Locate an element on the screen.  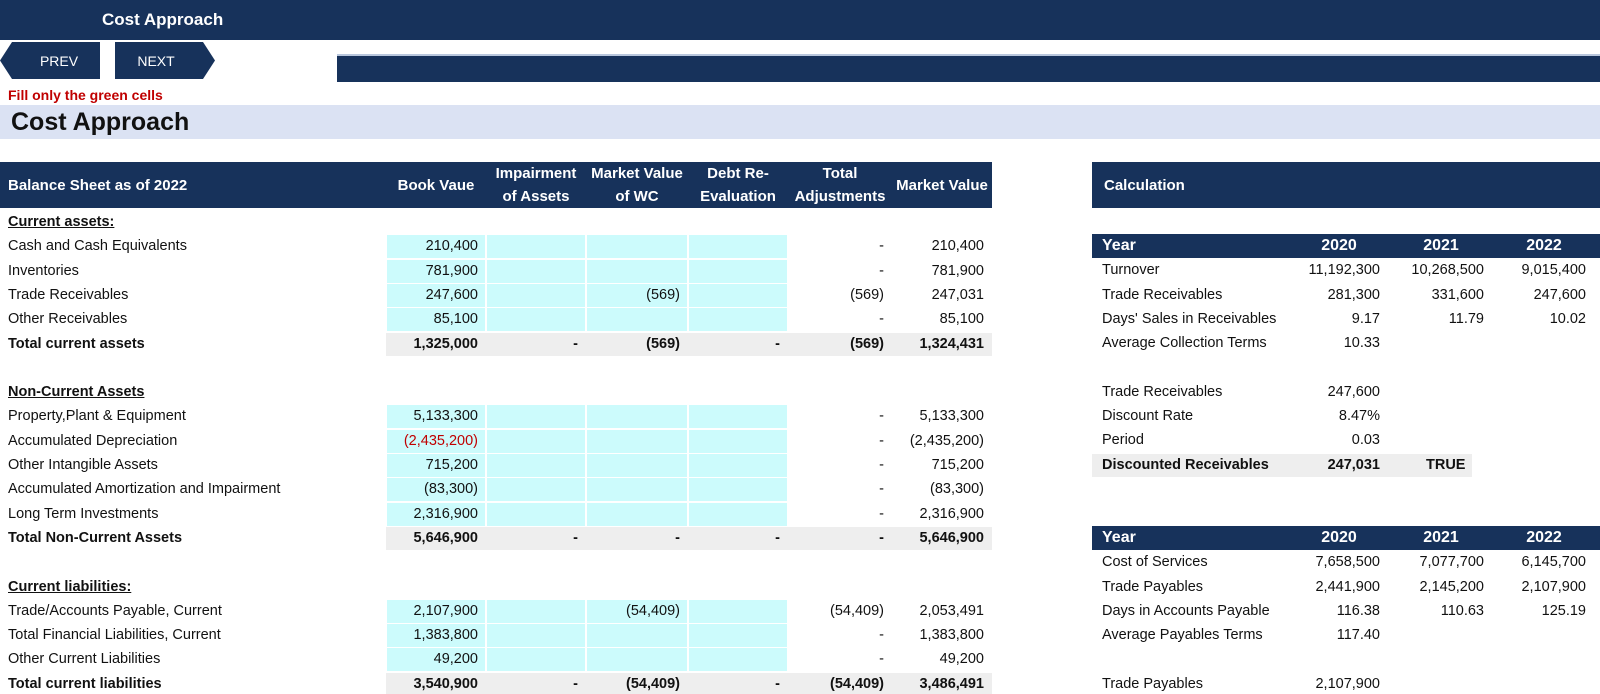
row-label: Inventories is located at coordinates (43, 270).